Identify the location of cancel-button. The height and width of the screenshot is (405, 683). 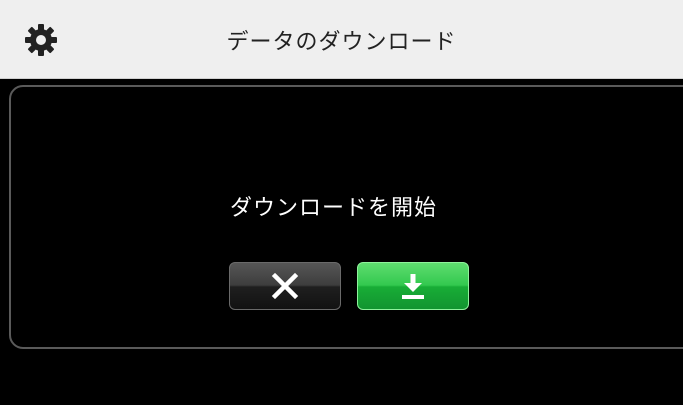
(285, 286).